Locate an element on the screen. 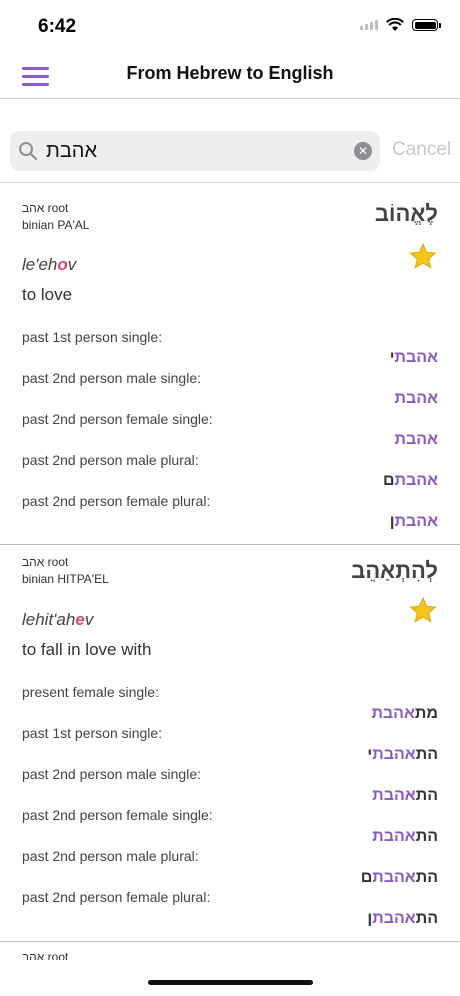  status-time: 6:42 is located at coordinates (57, 26).